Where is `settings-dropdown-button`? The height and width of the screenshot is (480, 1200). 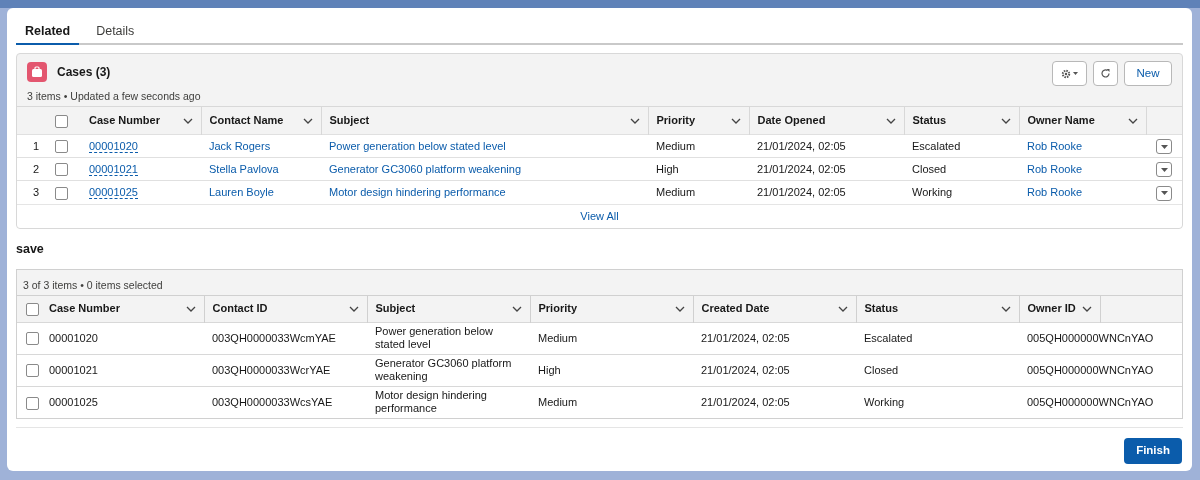 settings-dropdown-button is located at coordinates (1069, 73).